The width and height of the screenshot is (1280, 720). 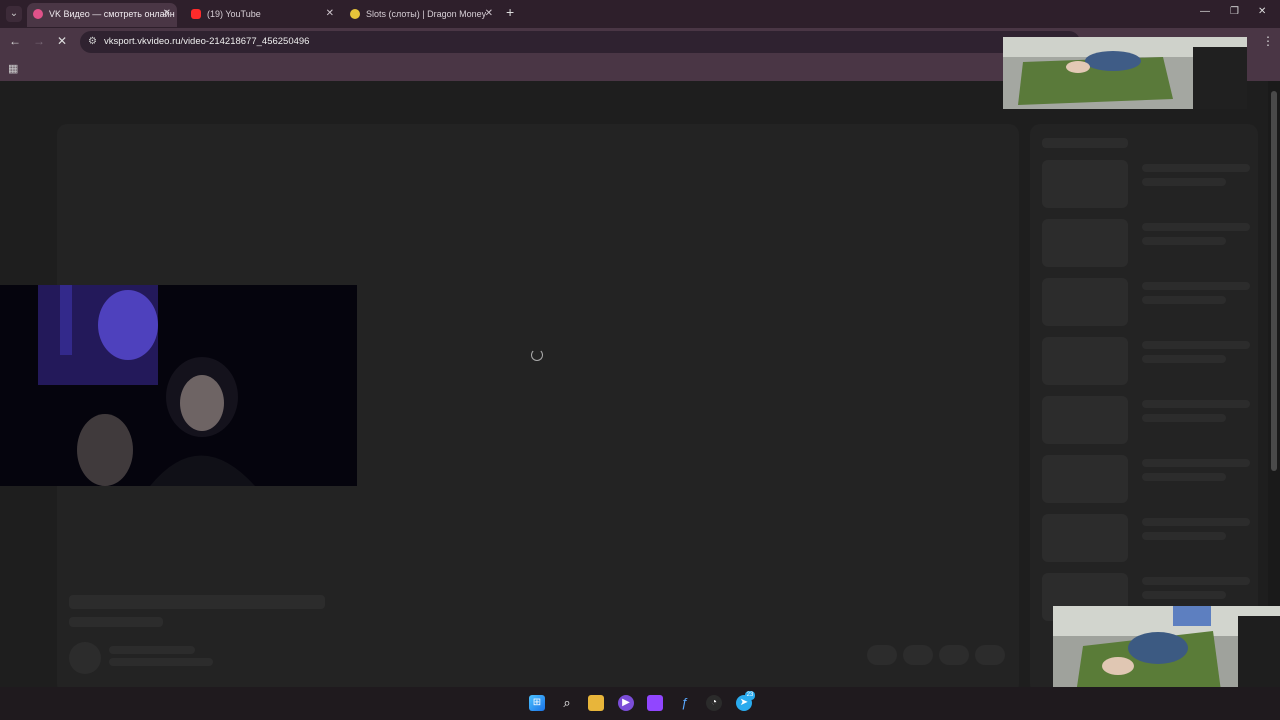 I want to click on dragon-money-icon, so click(x=355, y=14).